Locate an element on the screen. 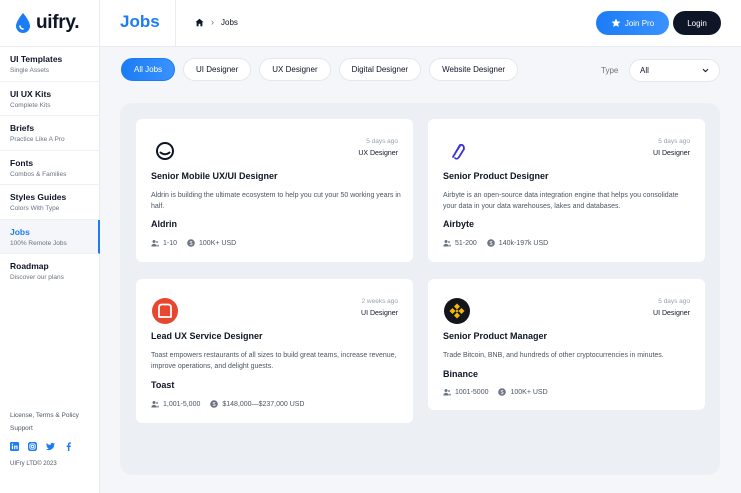 This screenshot has height=493, width=741. sidebar-item-subtitle: Combos & Families is located at coordinates (38, 174).